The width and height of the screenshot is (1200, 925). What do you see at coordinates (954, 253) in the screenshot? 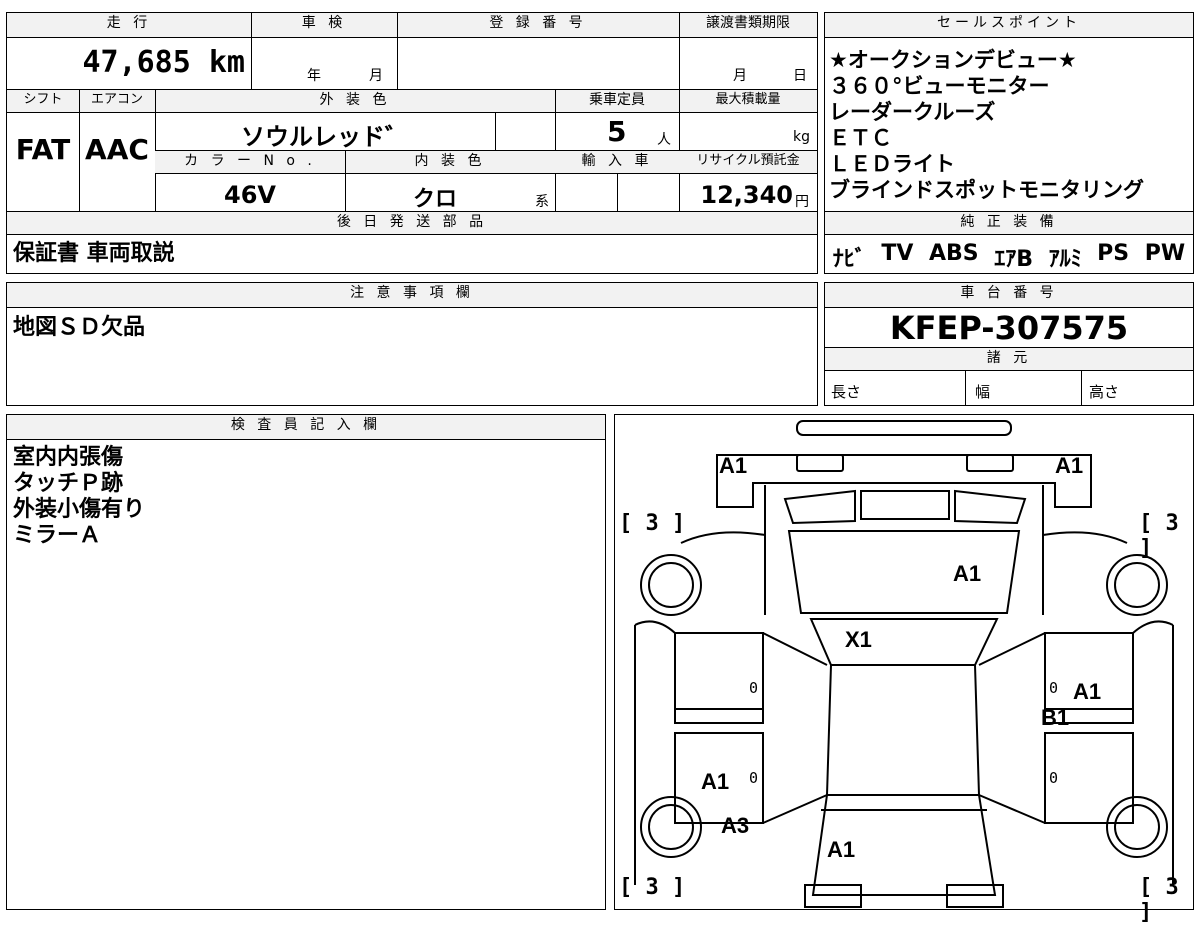
I see `equipment-item: ABS` at bounding box center [954, 253].